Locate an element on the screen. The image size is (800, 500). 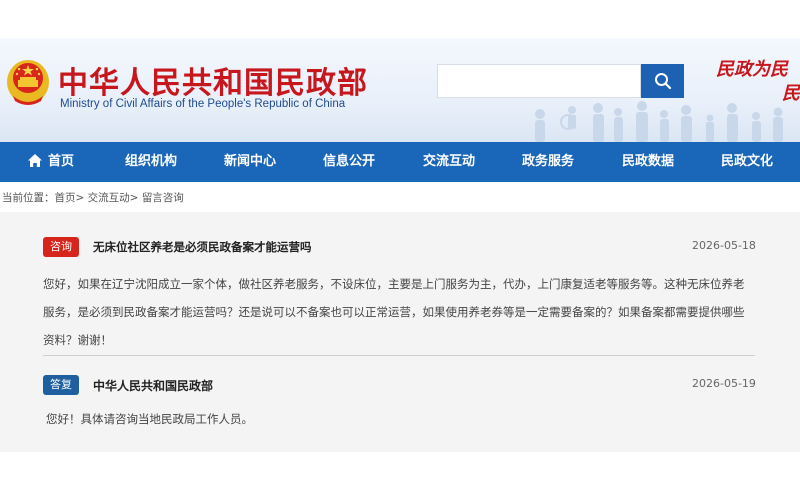
breadcrumb-home: 首页 is located at coordinates (65, 198).